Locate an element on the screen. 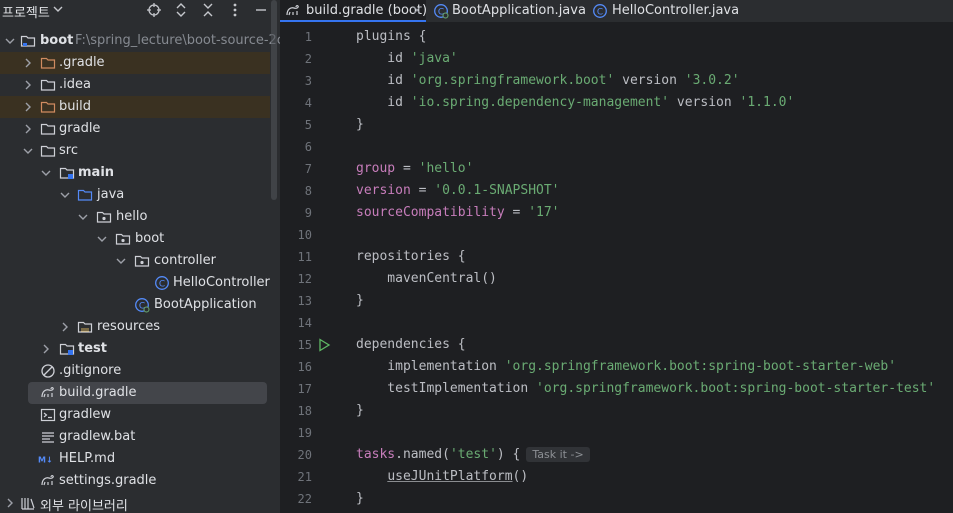  tree-item-boot-package: boot is located at coordinates (135, 239).